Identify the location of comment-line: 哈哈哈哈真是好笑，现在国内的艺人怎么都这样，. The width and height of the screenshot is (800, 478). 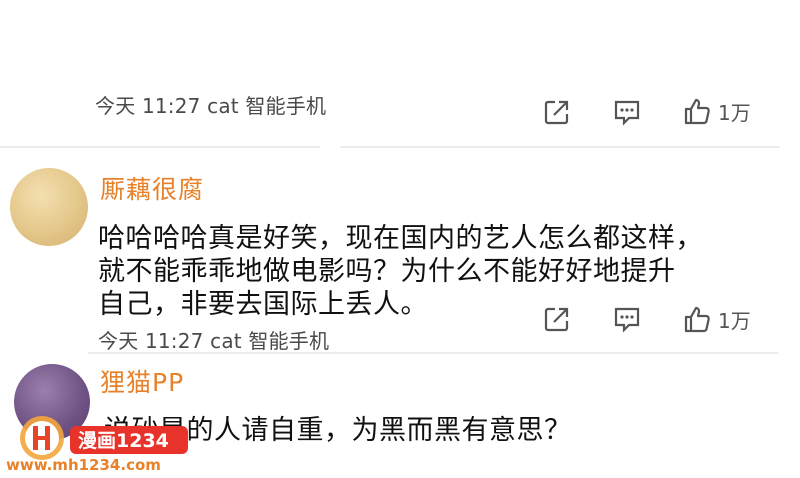
(400, 238).